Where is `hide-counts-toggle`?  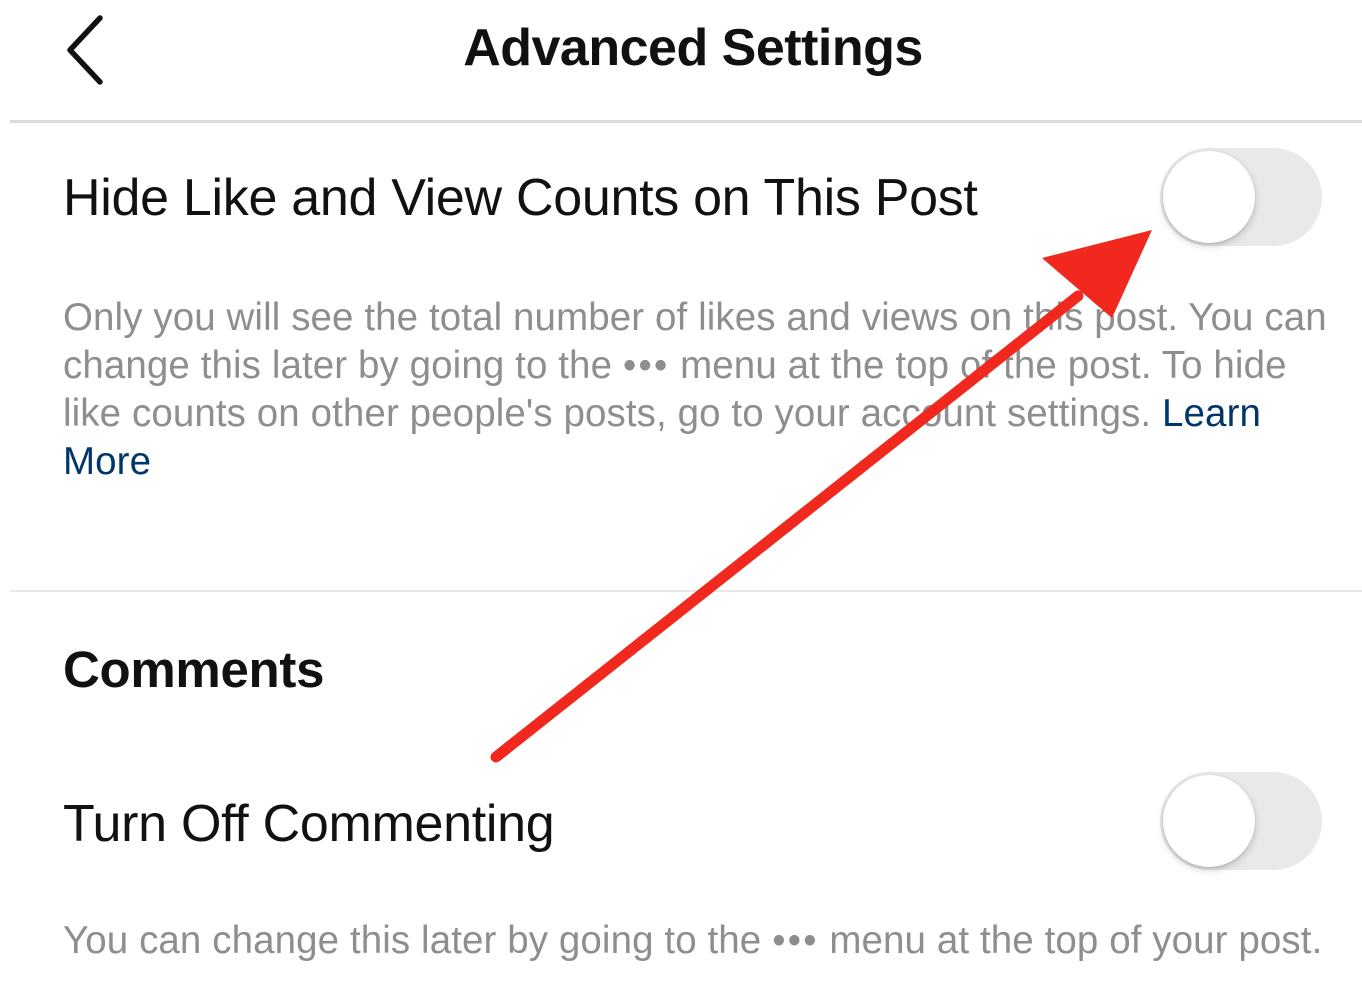
hide-counts-toggle is located at coordinates (1241, 197).